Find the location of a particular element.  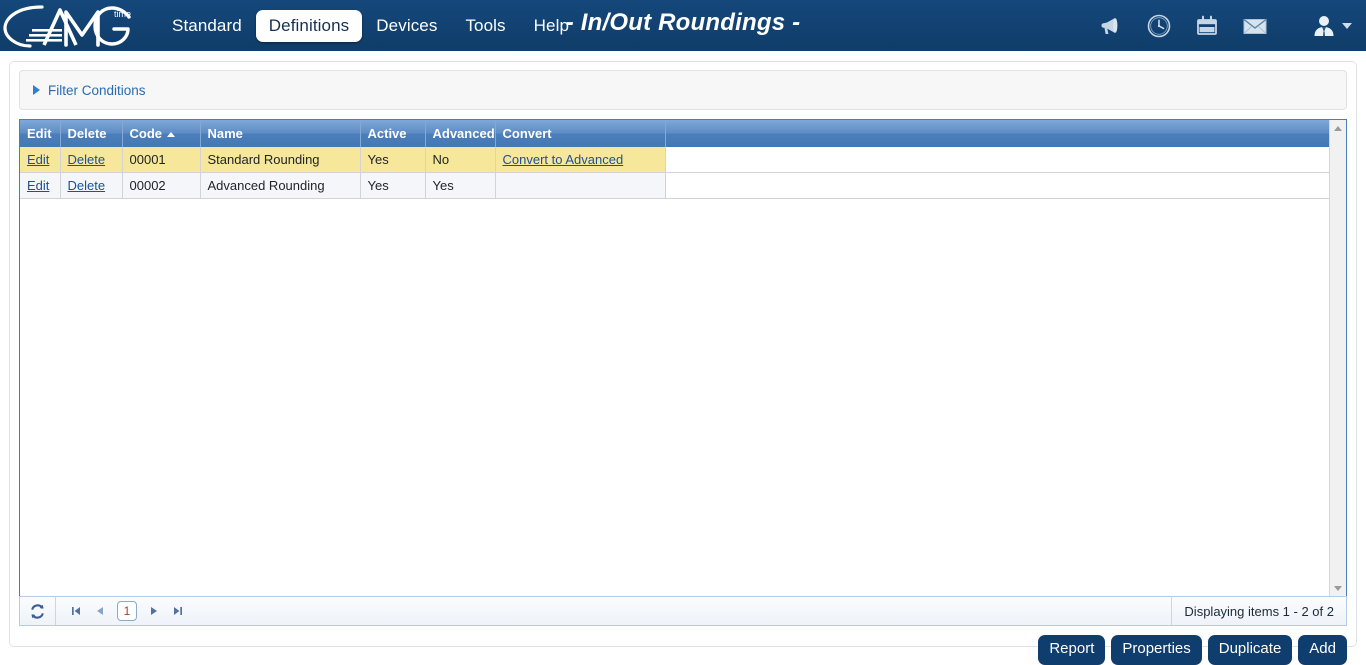

page-number-1: 1 is located at coordinates (127, 611).